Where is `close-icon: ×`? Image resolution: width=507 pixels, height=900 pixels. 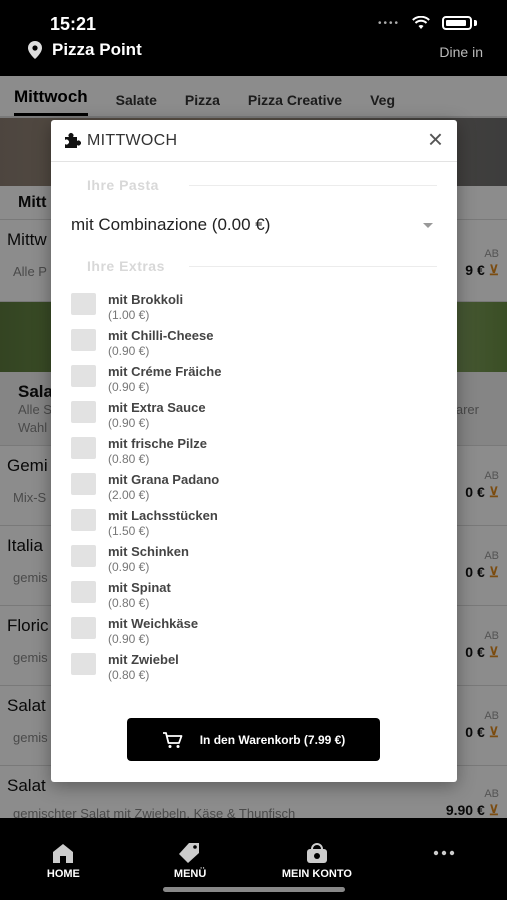
close-icon: × is located at coordinates (435, 139).